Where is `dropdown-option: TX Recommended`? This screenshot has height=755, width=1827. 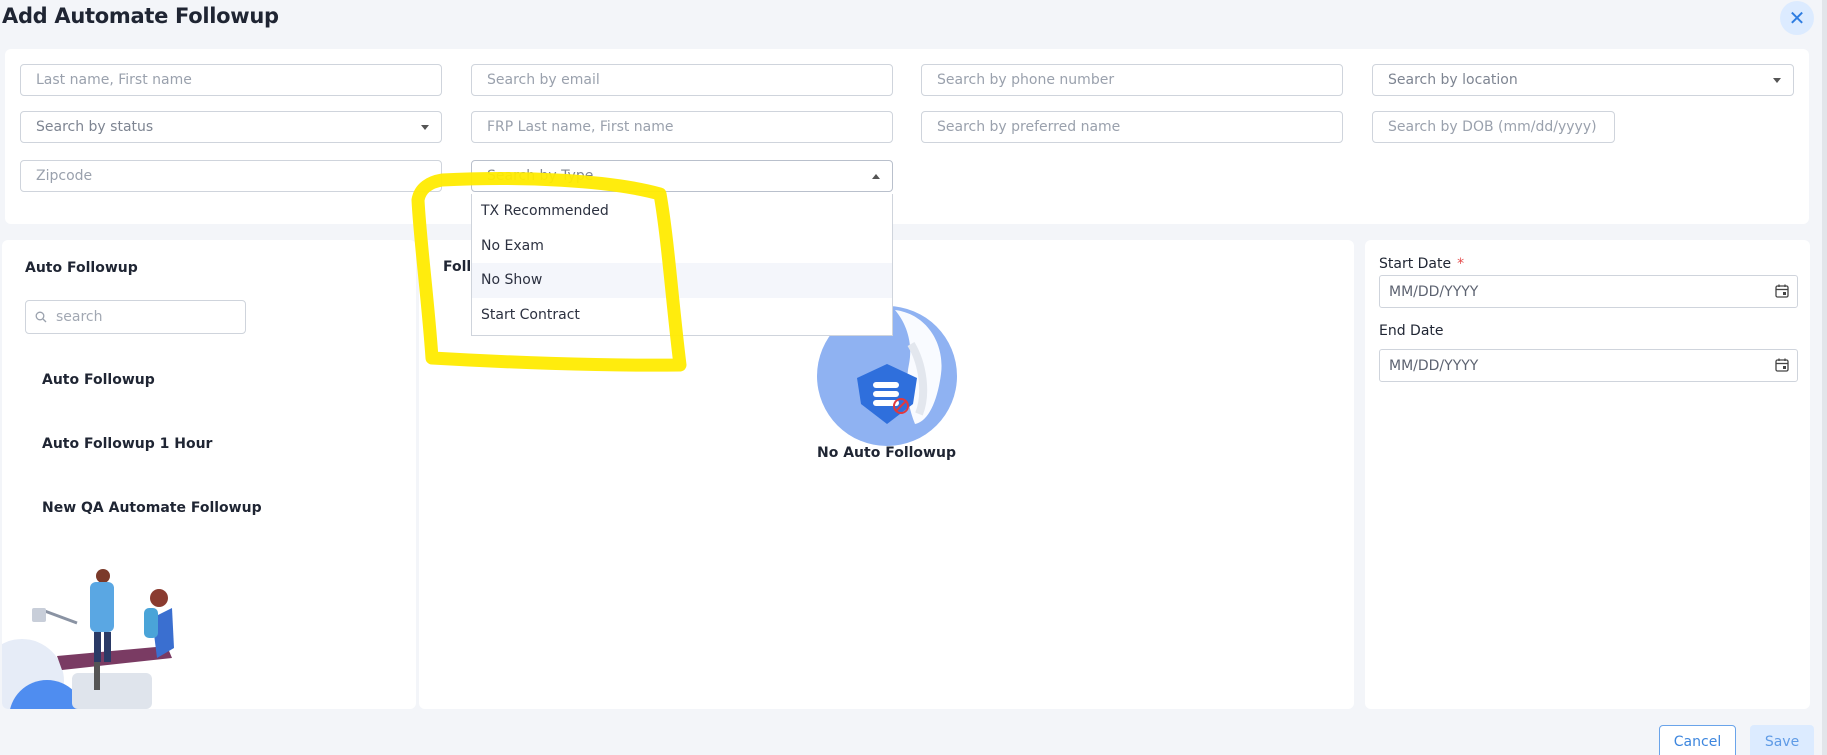 dropdown-option: TX Recommended is located at coordinates (682, 211).